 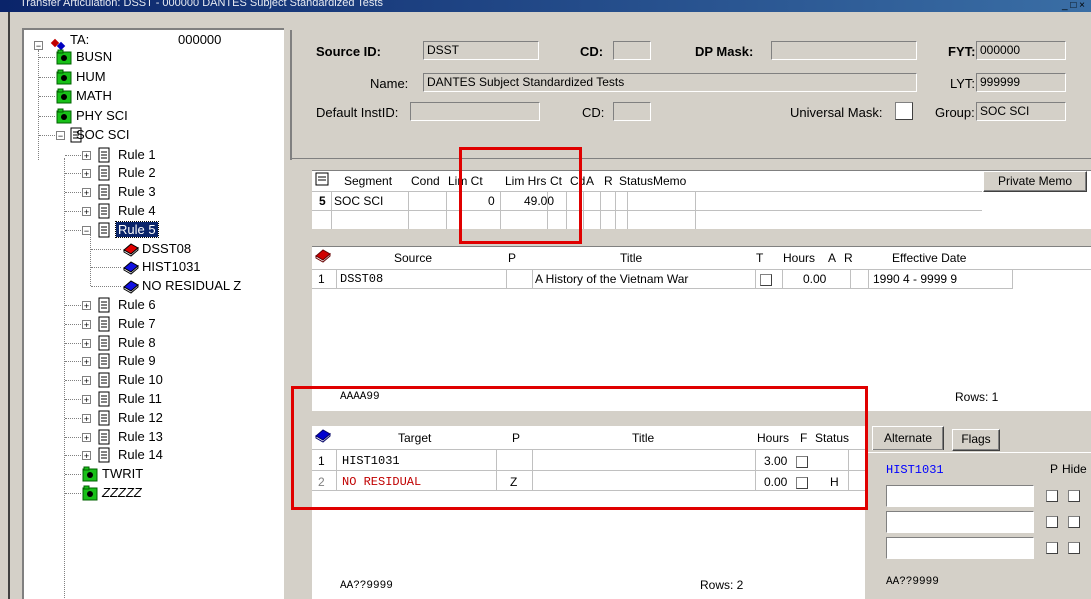 I want to click on tree-rule-7: Rule 7, so click(x=137, y=323).